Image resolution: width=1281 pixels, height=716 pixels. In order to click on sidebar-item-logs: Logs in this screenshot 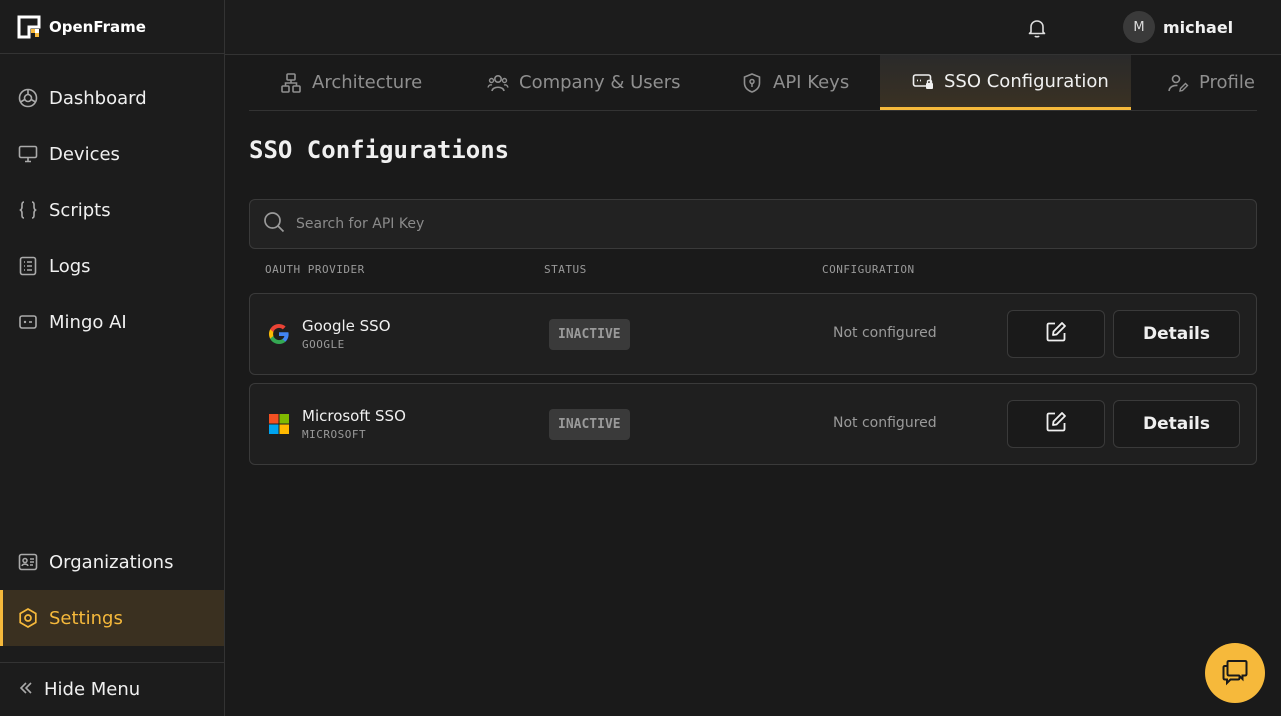, I will do `click(112, 266)`.